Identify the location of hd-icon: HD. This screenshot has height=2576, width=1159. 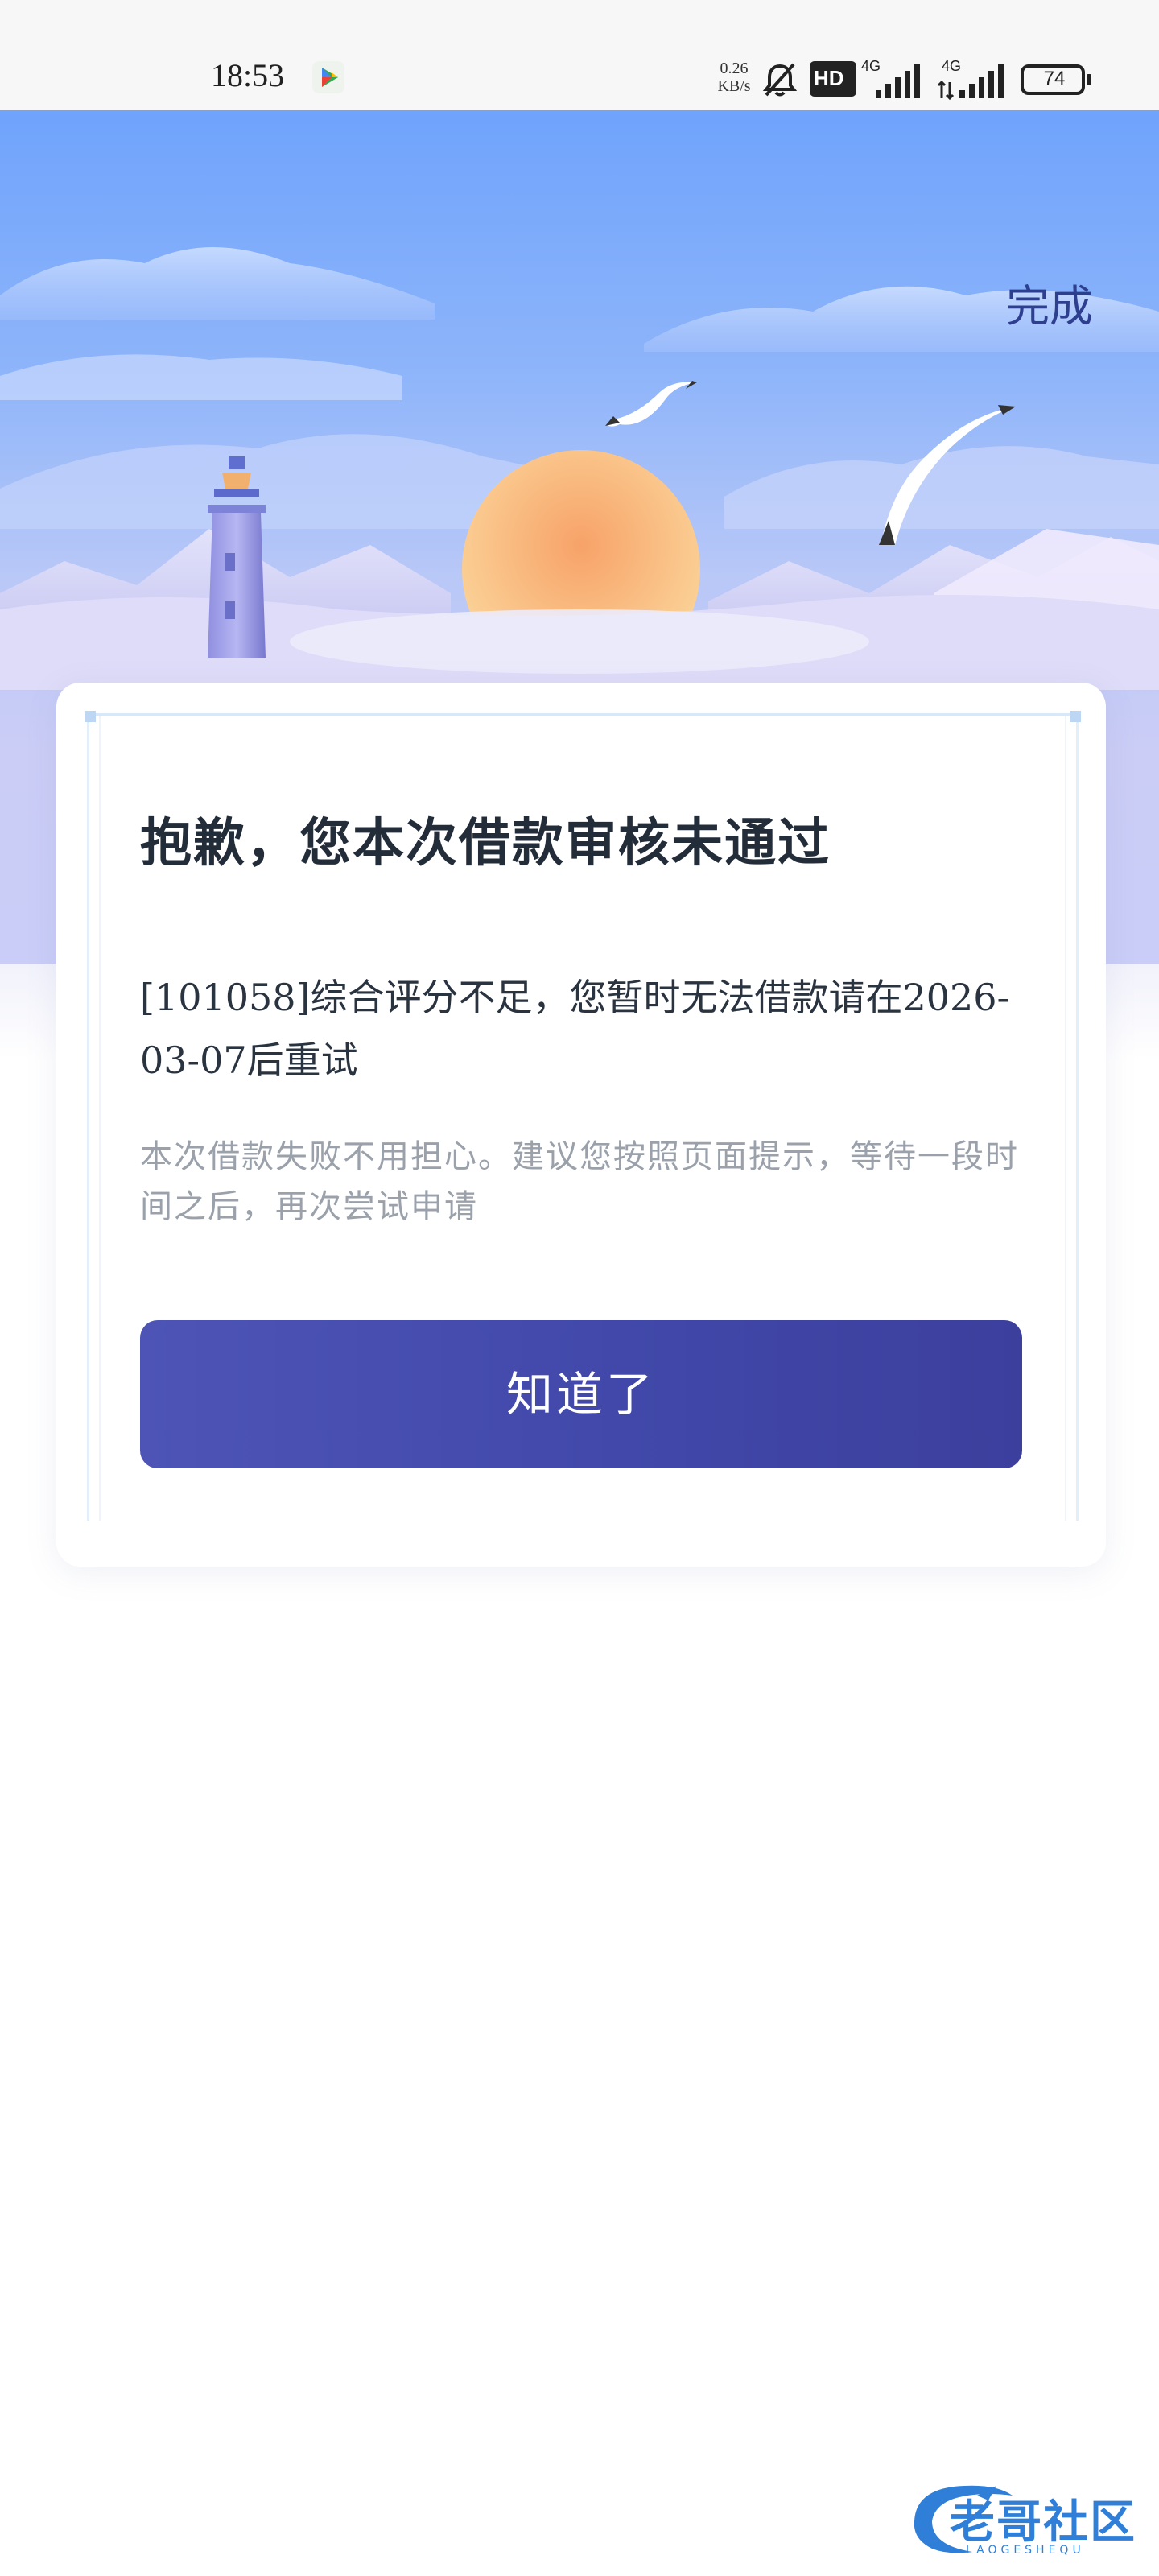
(833, 79).